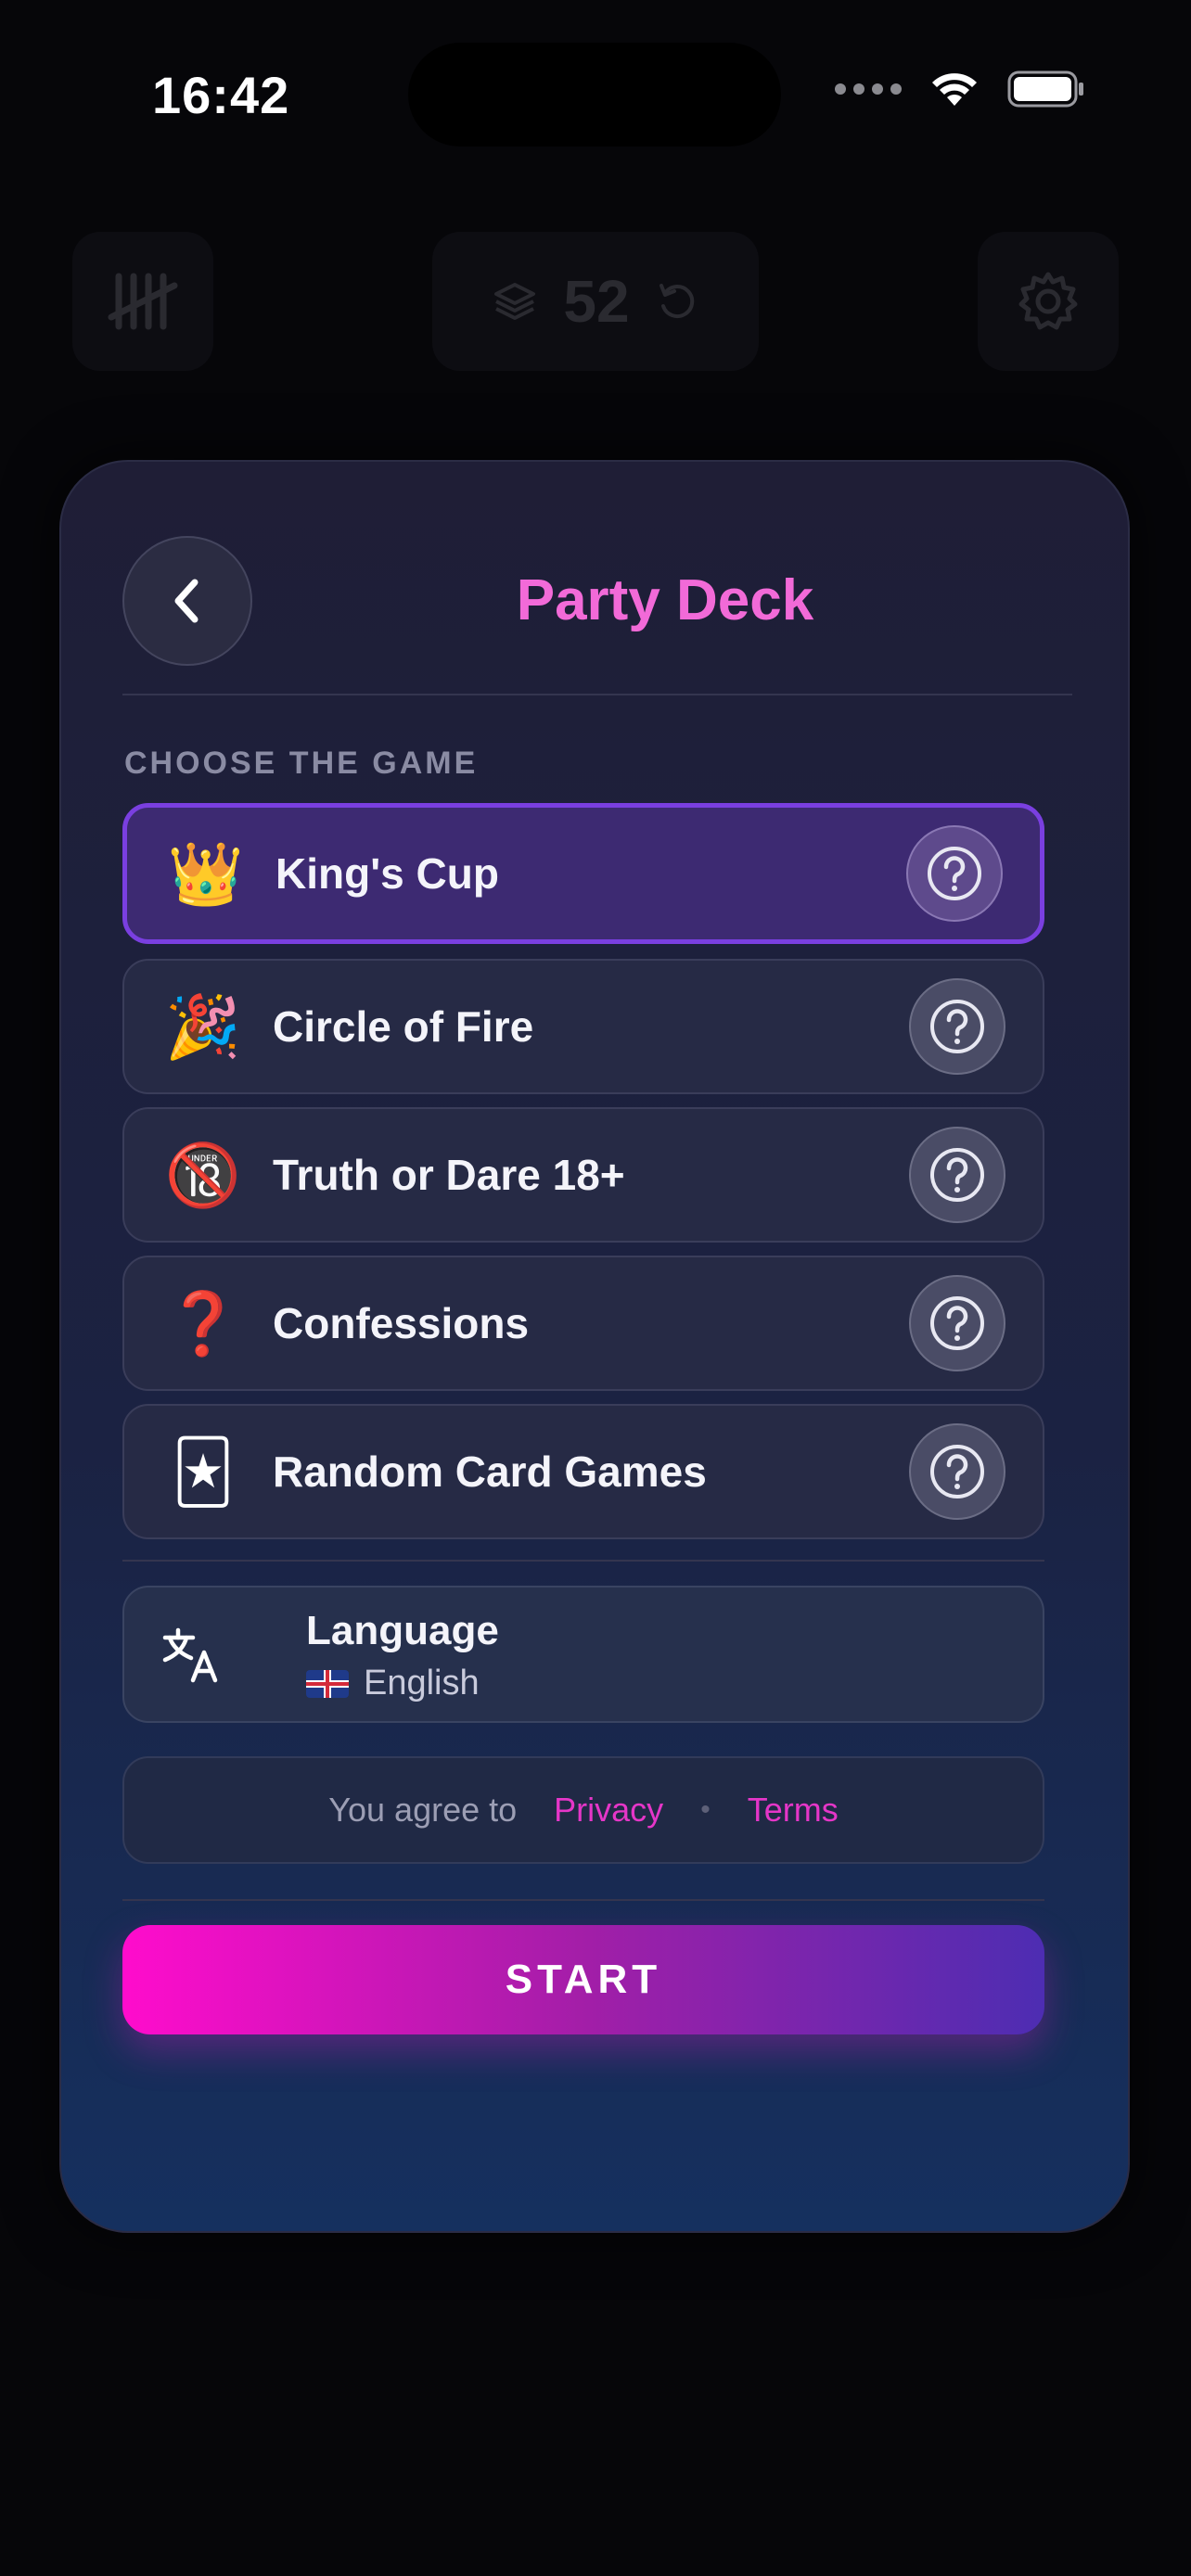 The image size is (1191, 2576). I want to click on game-name: King's Cup, so click(387, 873).